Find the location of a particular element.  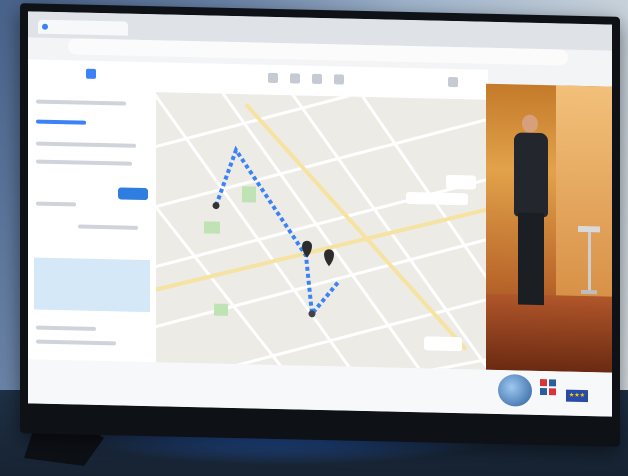

directions-sidebar is located at coordinates (92, 226).